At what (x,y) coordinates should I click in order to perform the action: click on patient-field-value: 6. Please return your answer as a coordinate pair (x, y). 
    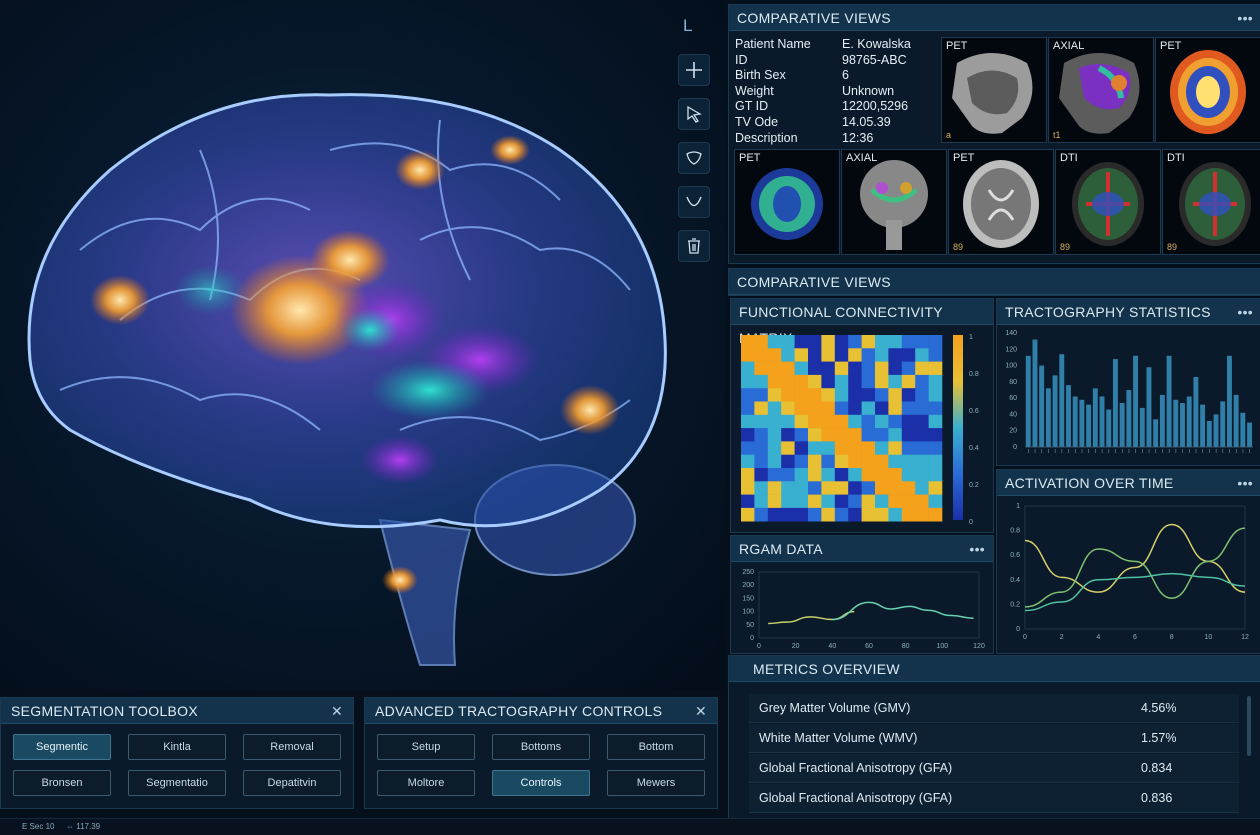
    Looking at the image, I should click on (845, 75).